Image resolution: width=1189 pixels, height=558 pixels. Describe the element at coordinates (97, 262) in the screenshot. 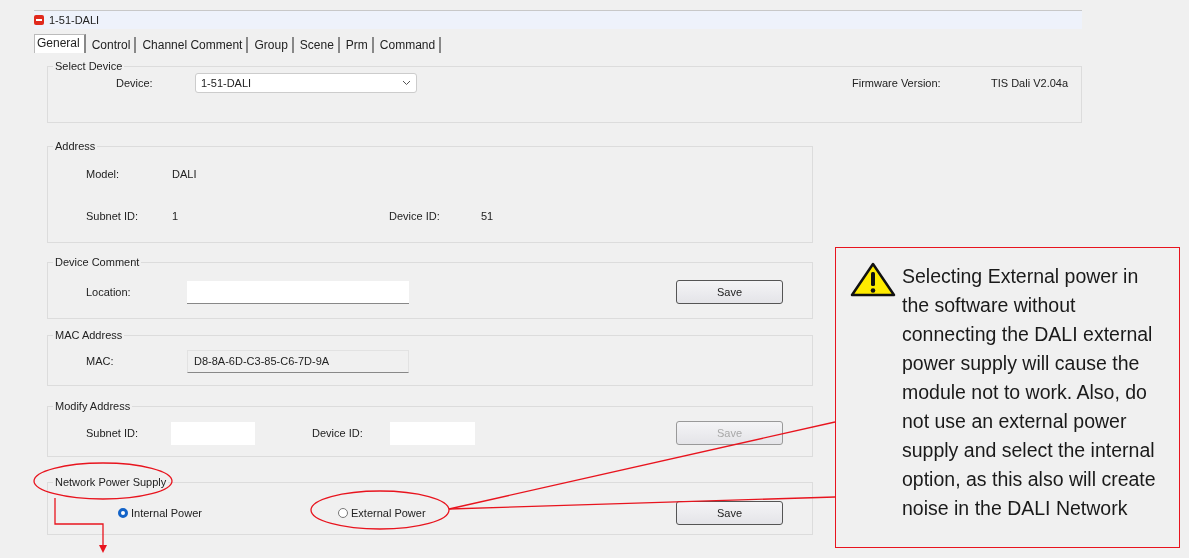

I see `group-title: Device Comment` at that location.